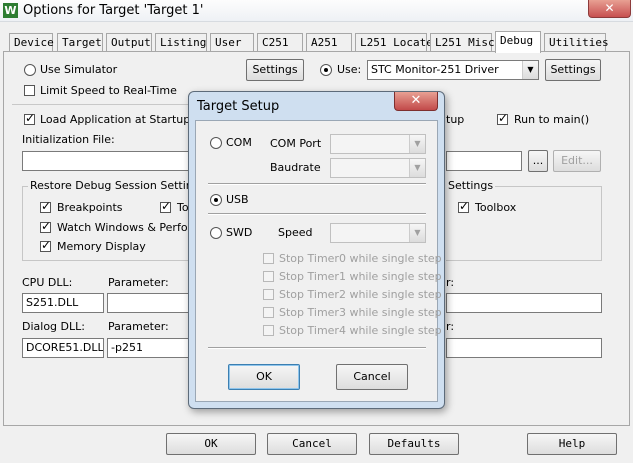  What do you see at coordinates (360, 294) in the screenshot?
I see `stop-timer2-label: Stop Timer2 while single step` at bounding box center [360, 294].